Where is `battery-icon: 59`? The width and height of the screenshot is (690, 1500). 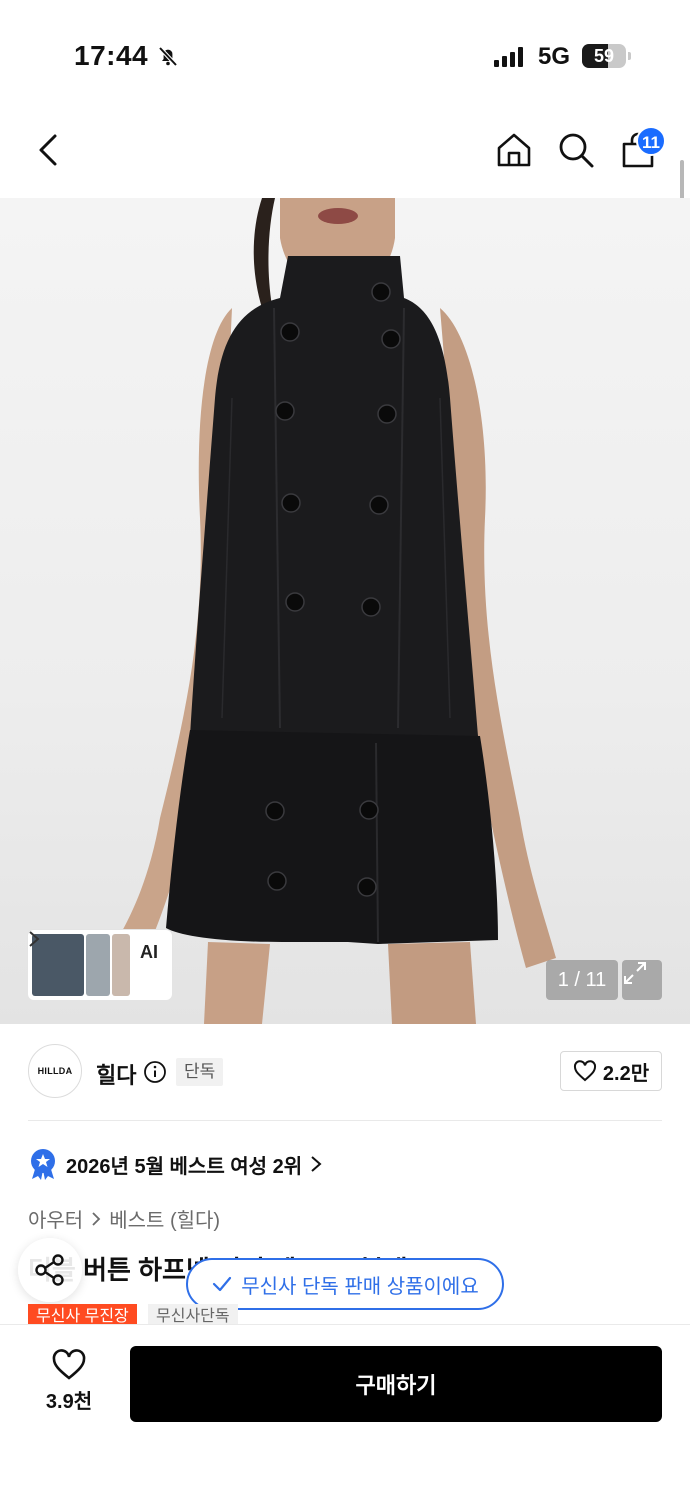
battery-icon: 59 is located at coordinates (604, 56).